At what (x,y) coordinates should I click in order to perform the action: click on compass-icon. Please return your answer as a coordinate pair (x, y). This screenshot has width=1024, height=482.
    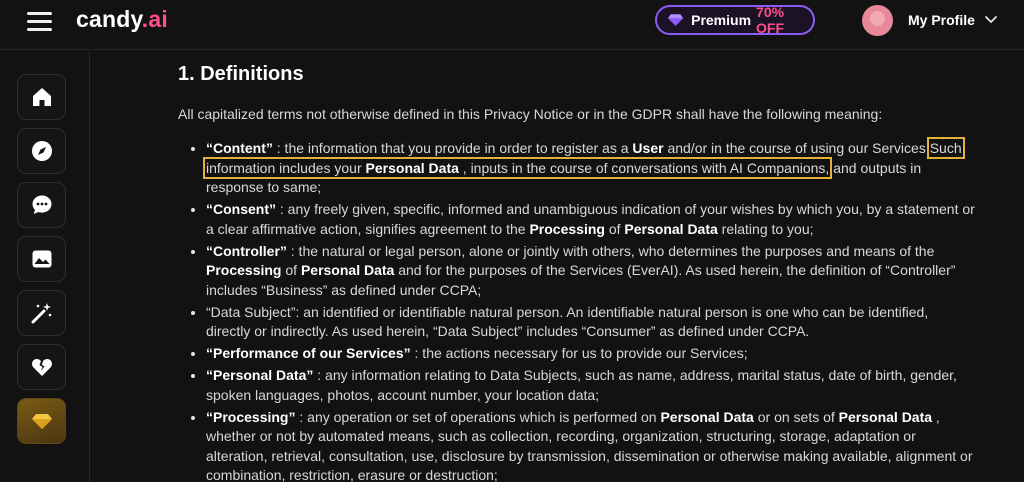
    Looking at the image, I should click on (41, 151).